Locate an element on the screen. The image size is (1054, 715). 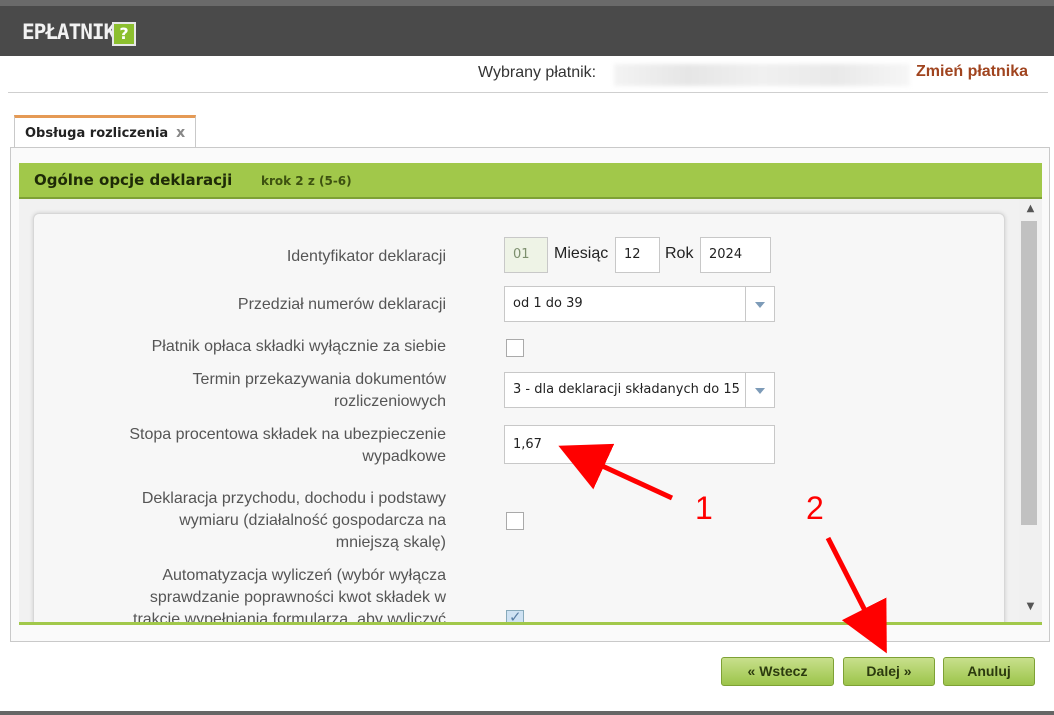
year-field: 2024 is located at coordinates (735, 255).